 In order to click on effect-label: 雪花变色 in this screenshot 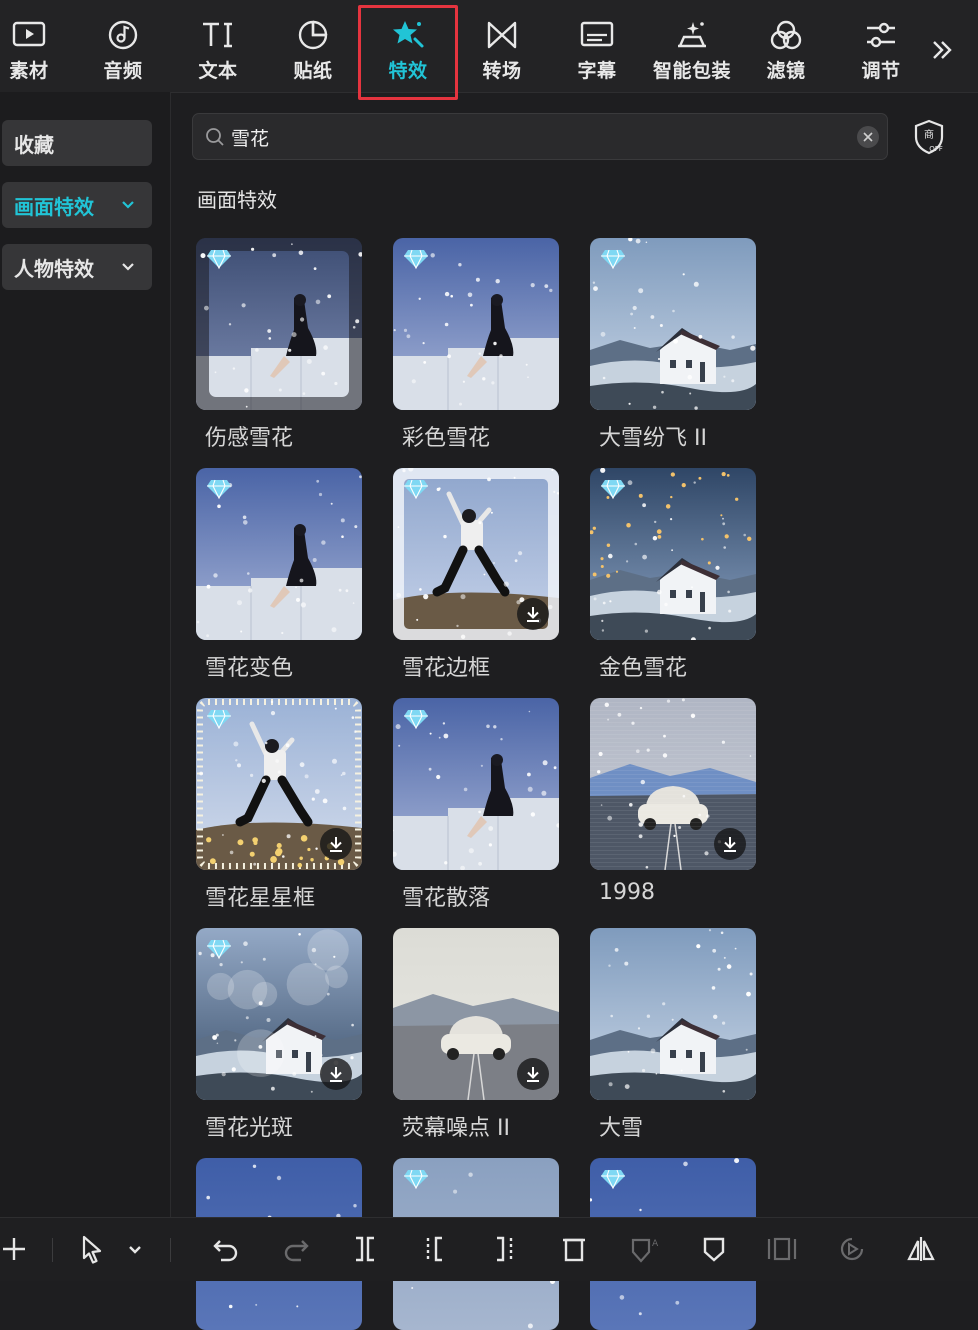, I will do `click(249, 668)`.